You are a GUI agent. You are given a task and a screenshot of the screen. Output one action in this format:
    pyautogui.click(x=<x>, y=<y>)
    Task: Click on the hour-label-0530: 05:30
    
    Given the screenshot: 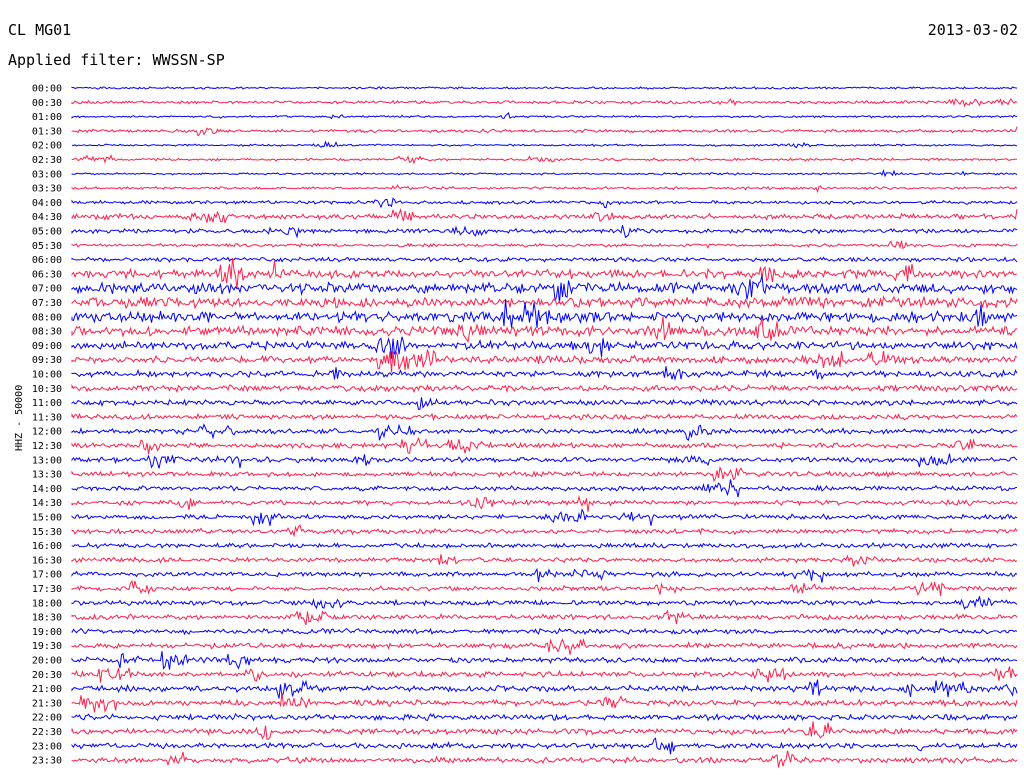 What is the action you would take?
    pyautogui.click(x=47, y=246)
    